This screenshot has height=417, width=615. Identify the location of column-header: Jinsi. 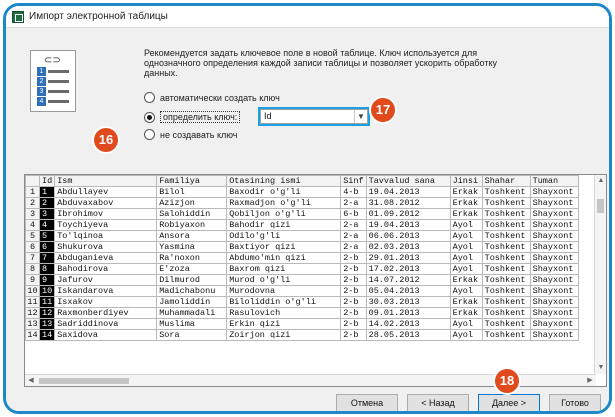
(466, 181).